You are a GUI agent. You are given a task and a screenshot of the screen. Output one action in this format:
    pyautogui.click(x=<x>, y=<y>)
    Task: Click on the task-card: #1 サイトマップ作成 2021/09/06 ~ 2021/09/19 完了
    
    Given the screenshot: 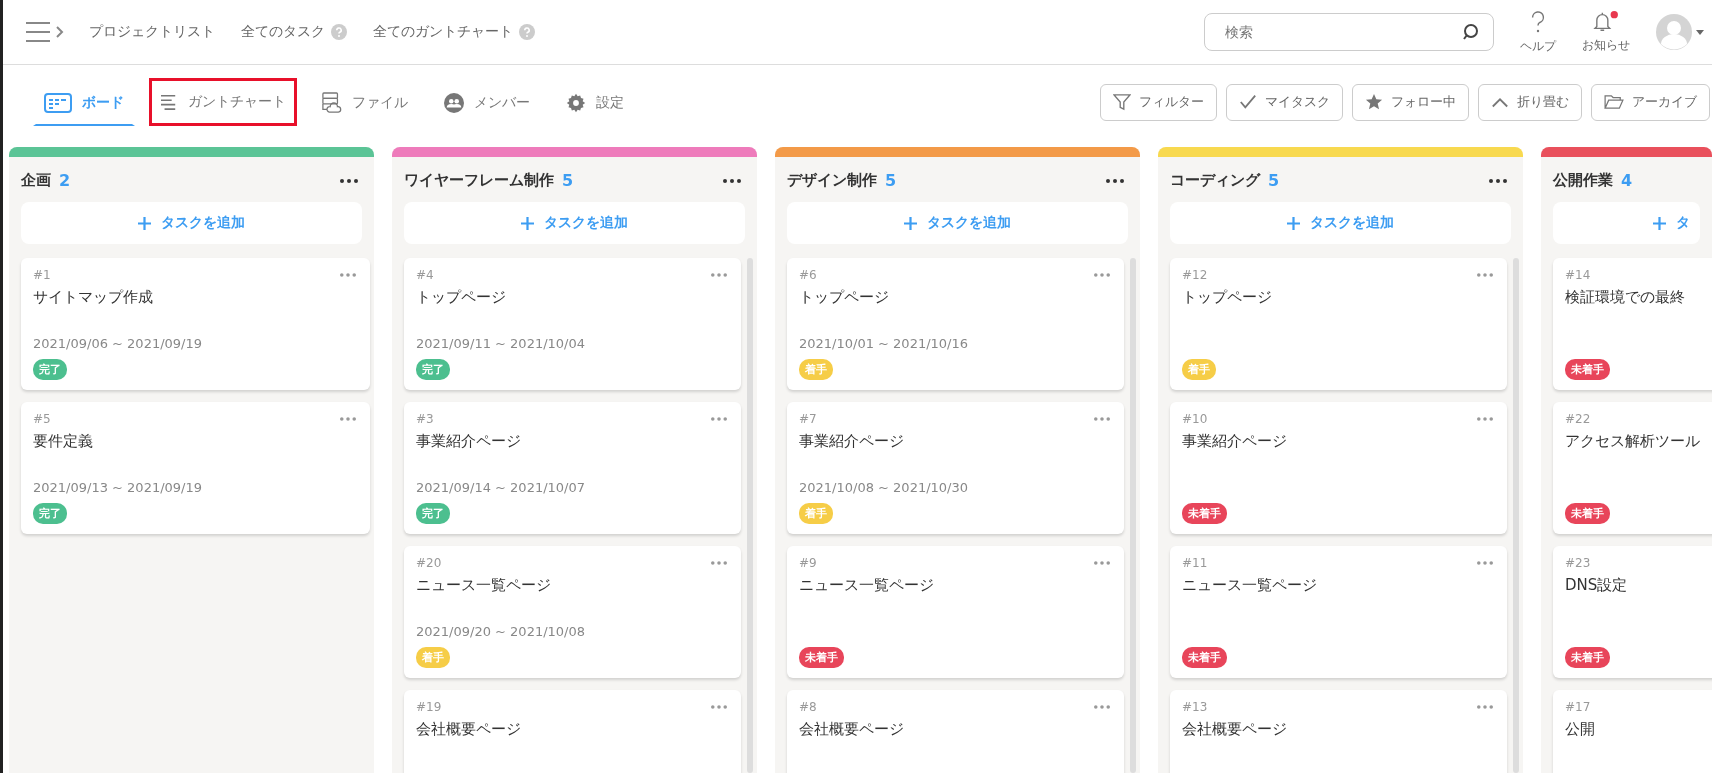 What is the action you would take?
    pyautogui.click(x=195, y=324)
    